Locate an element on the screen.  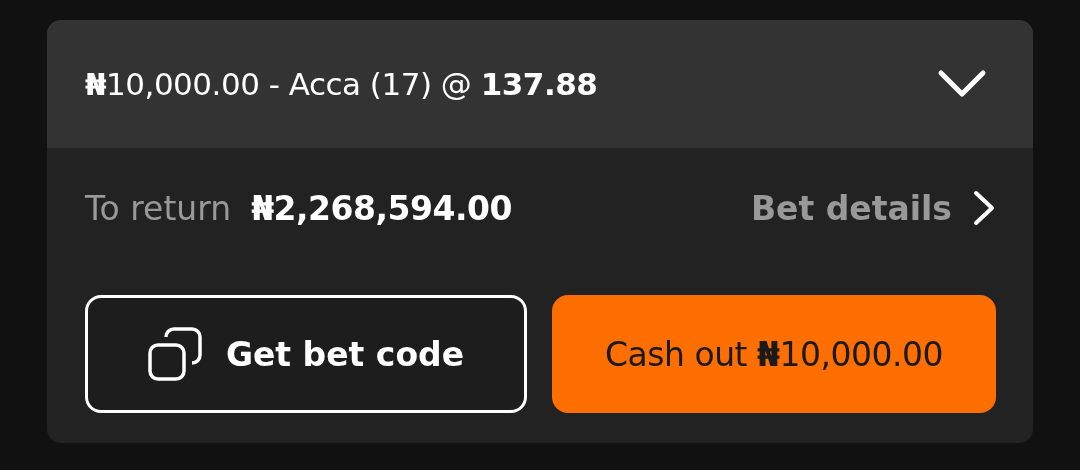
chevron-down-icon is located at coordinates (962, 84).